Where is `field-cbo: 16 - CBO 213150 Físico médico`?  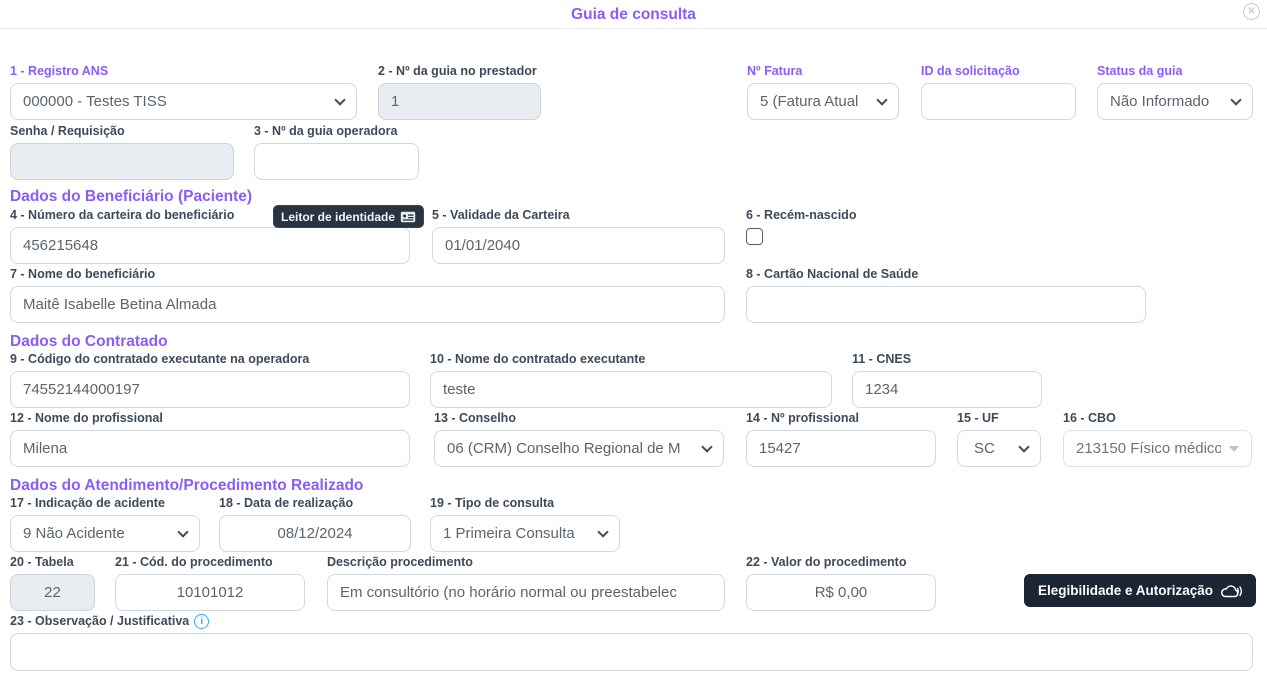 field-cbo: 16 - CBO 213150 Físico médico is located at coordinates (1157, 439).